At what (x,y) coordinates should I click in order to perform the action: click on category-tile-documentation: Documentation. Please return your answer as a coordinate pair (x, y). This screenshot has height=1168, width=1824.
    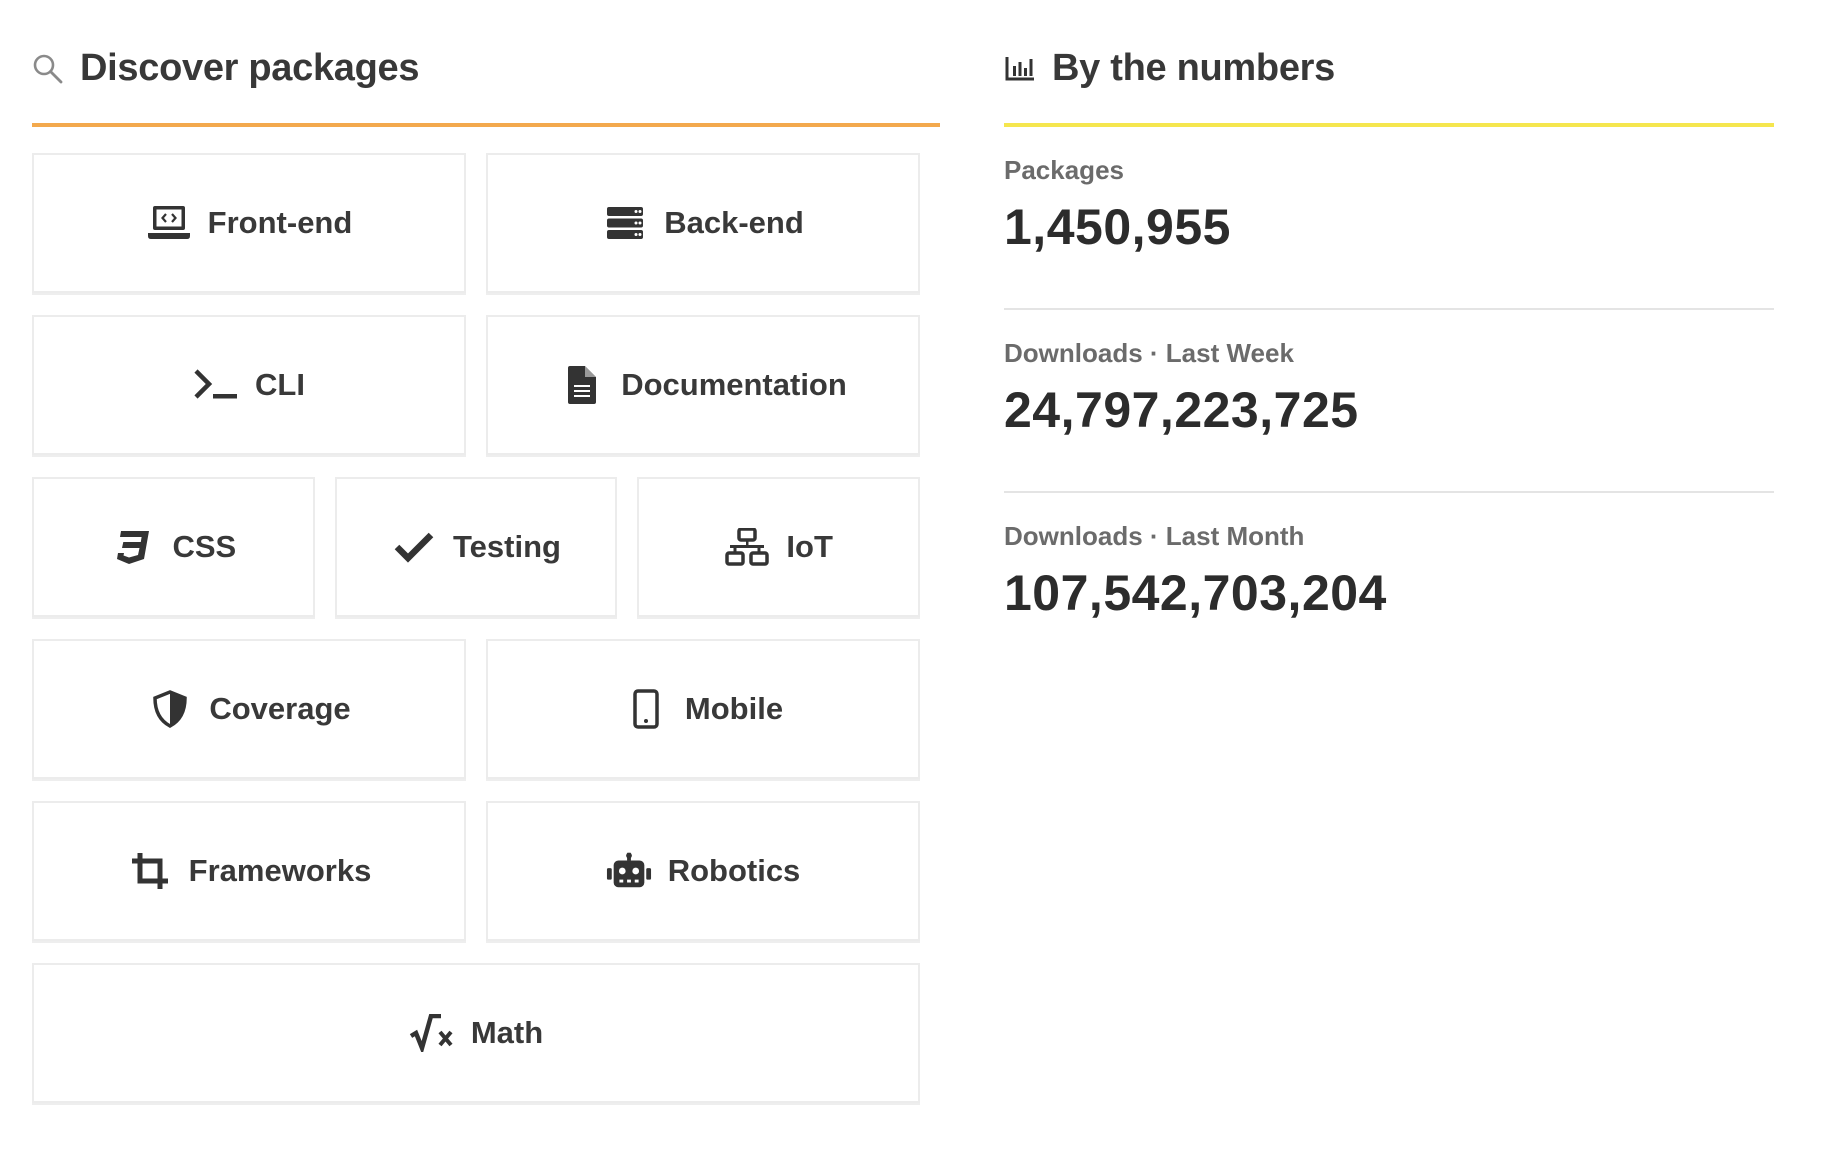
    Looking at the image, I should click on (703, 385).